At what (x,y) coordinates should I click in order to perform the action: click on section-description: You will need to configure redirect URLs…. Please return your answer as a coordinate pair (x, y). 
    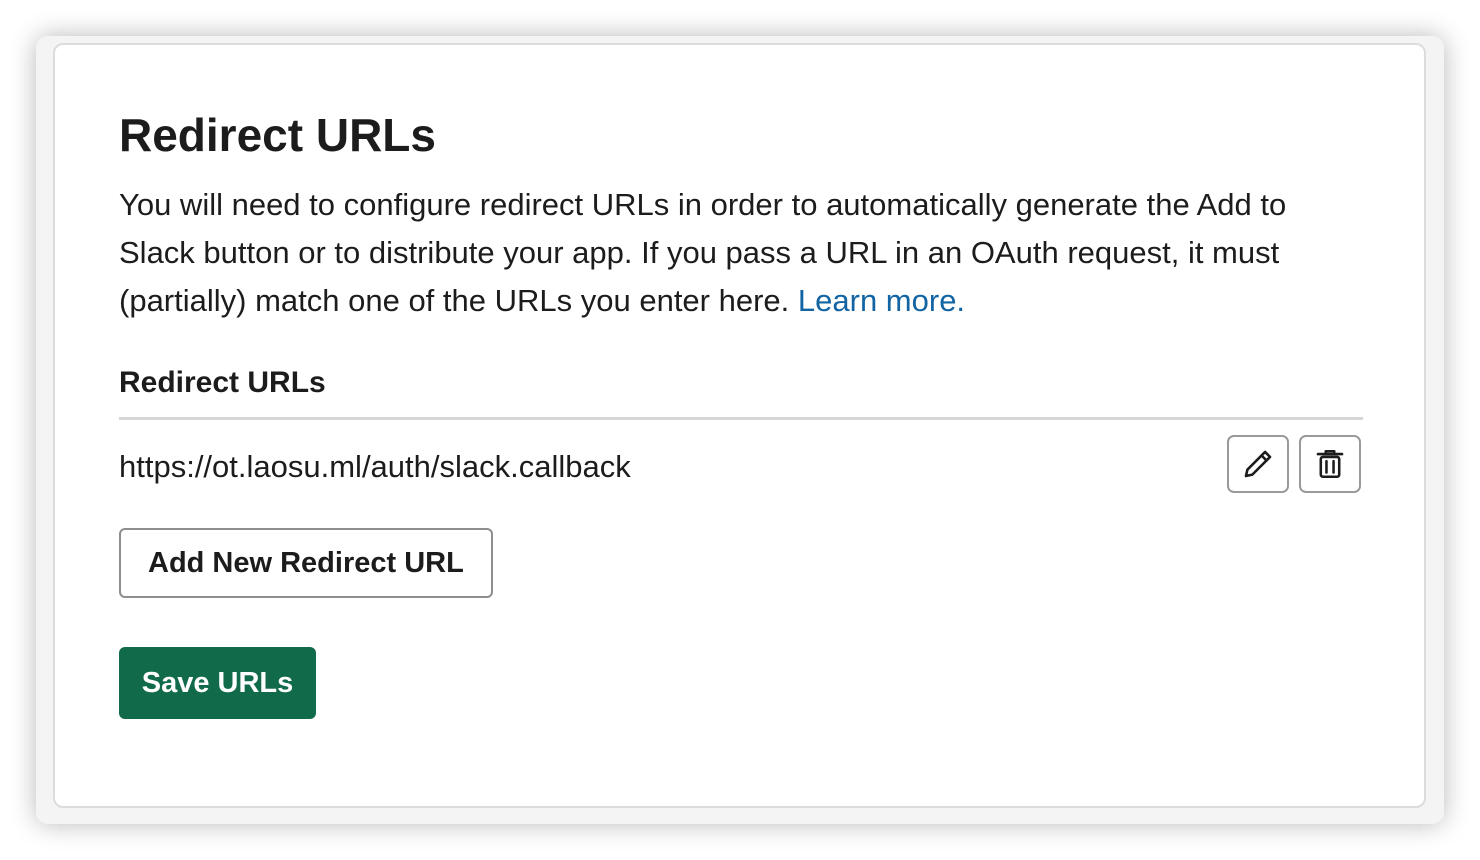
    Looking at the image, I should click on (734, 253).